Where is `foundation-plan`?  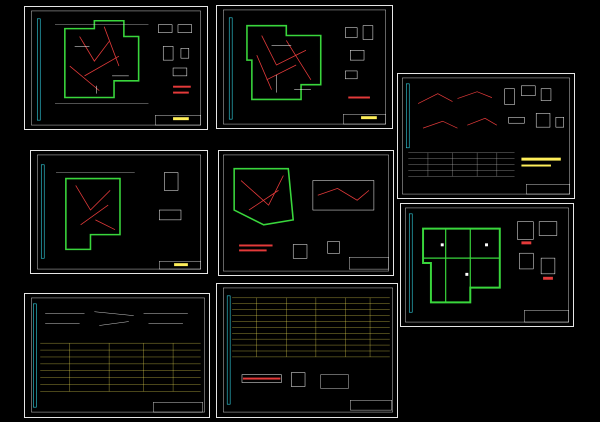 foundation-plan is located at coordinates (487, 265).